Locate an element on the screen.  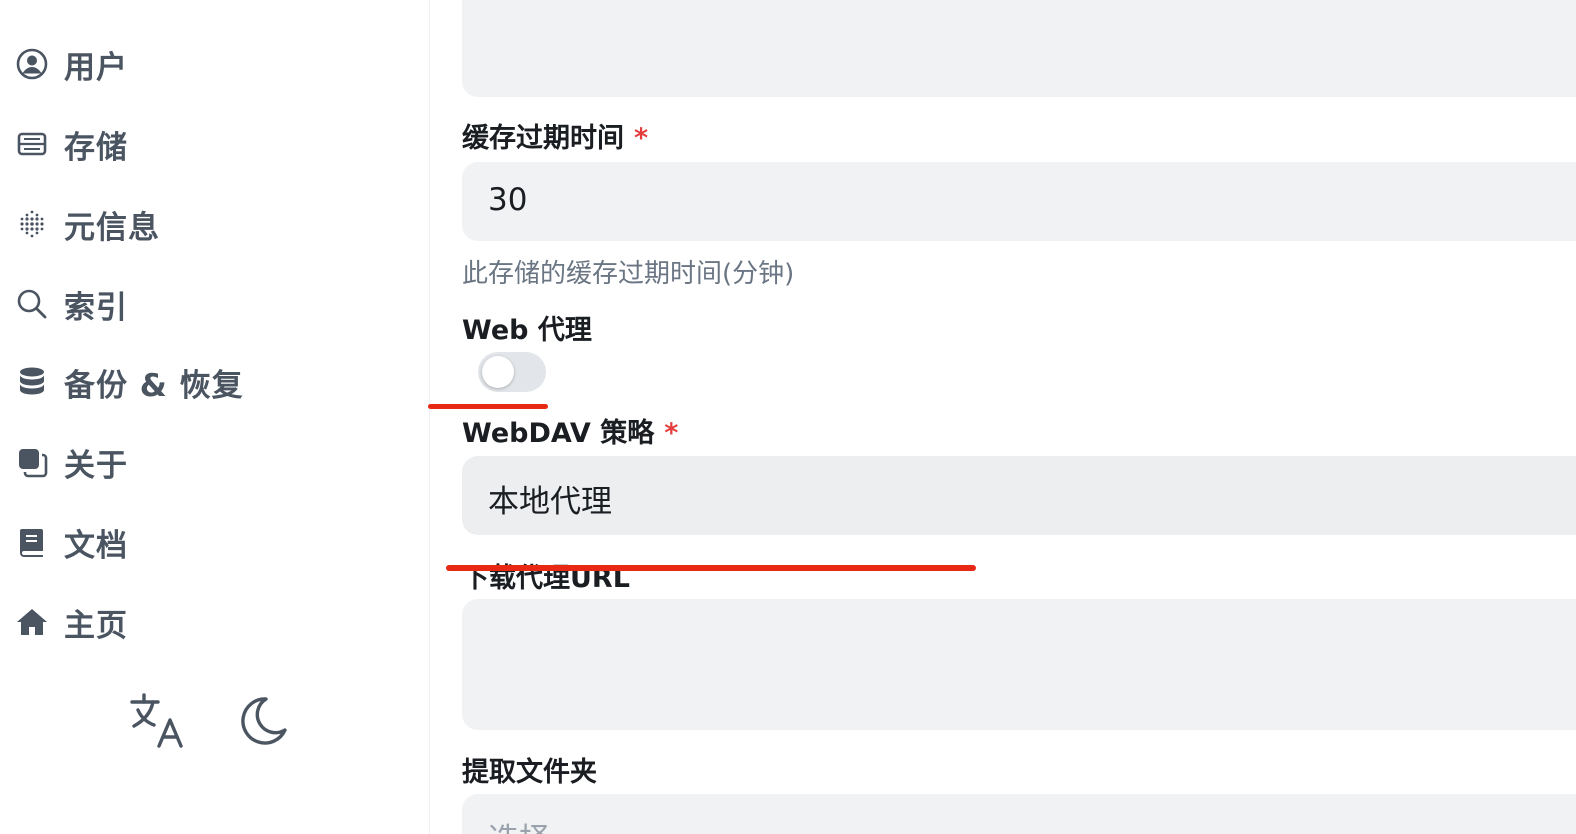
book-icon is located at coordinates (32, 542).